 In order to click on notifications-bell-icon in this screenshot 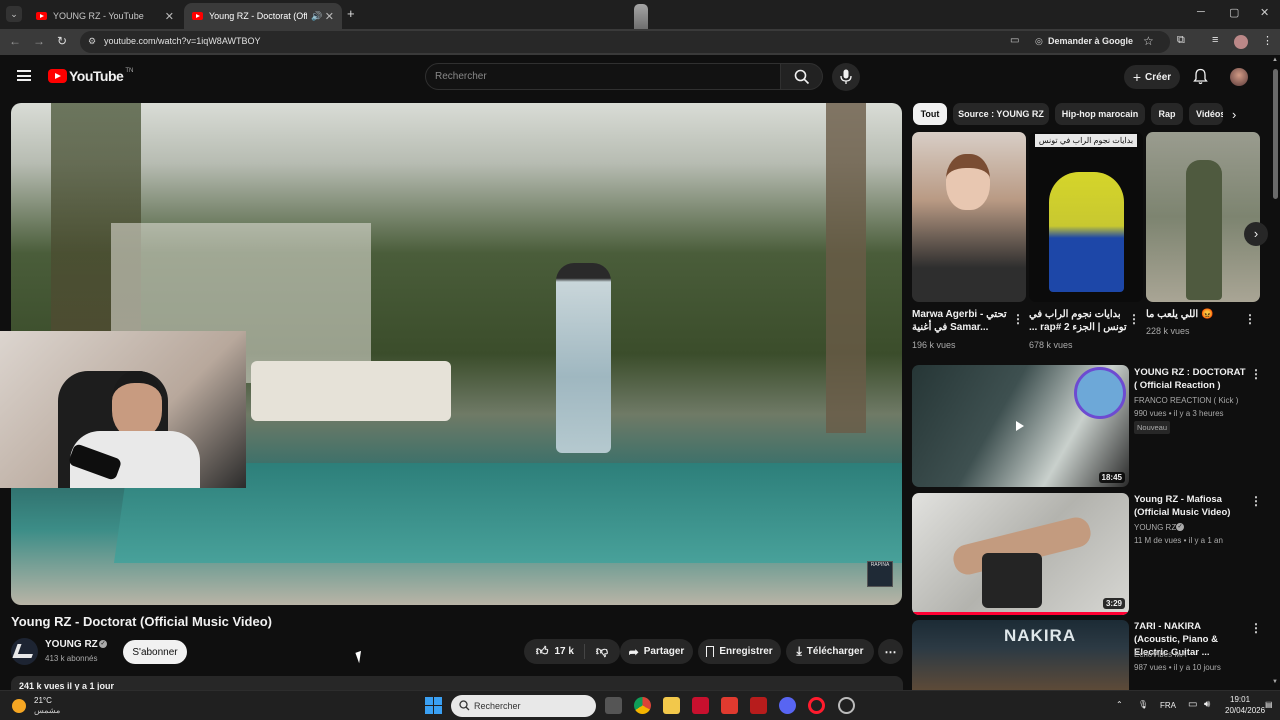, I will do `click(1200, 79)`.